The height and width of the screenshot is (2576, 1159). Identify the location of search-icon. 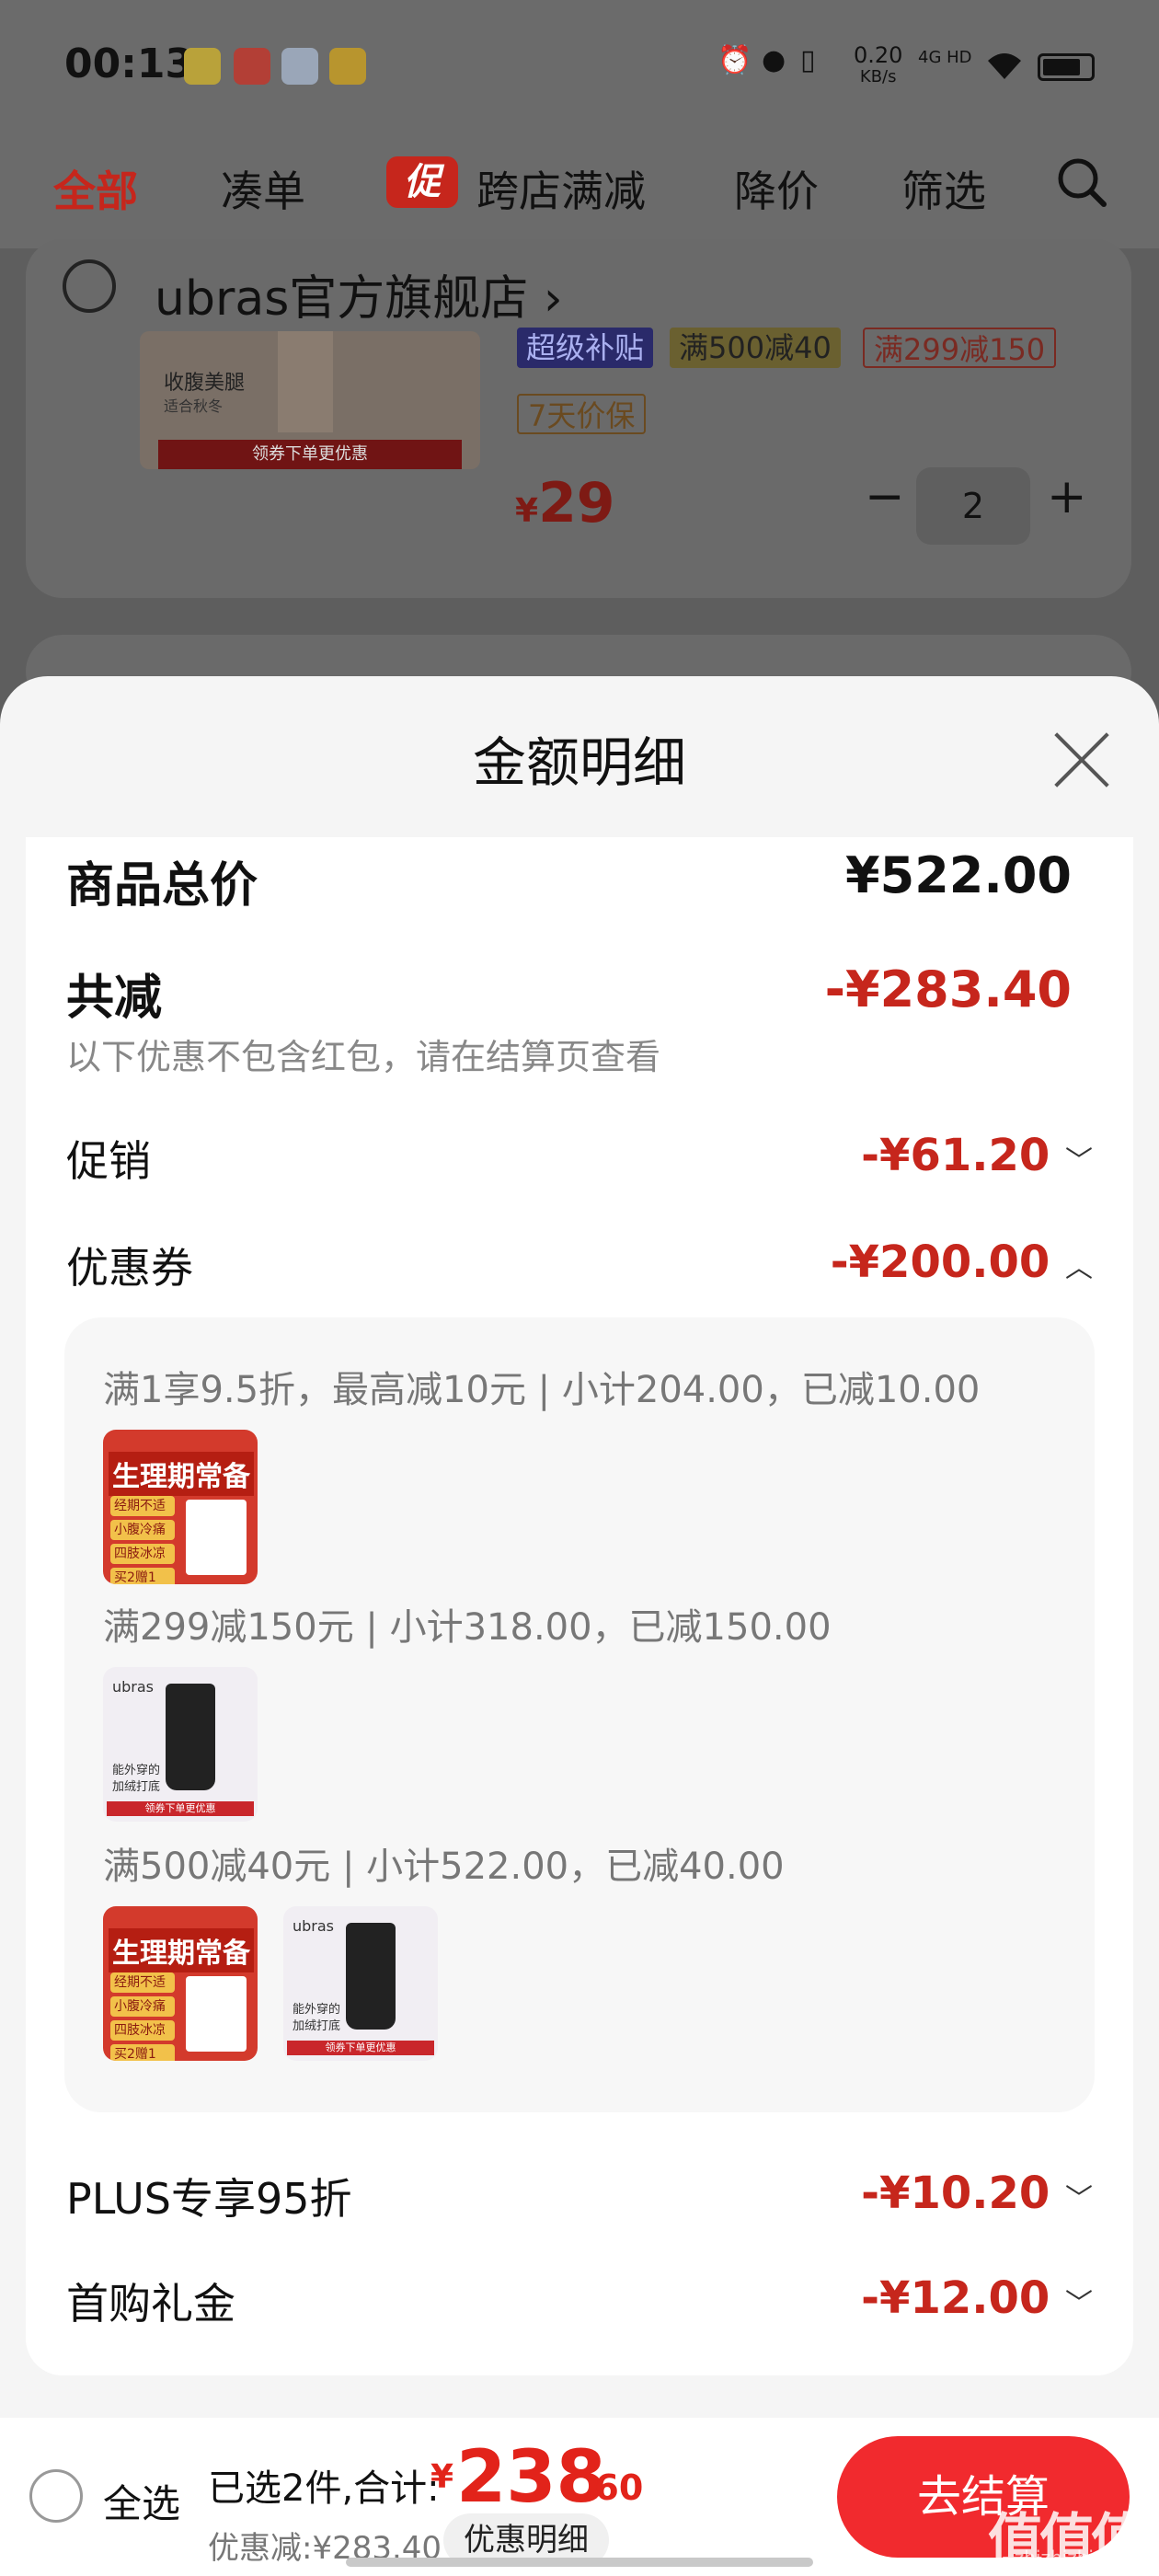
(1081, 182).